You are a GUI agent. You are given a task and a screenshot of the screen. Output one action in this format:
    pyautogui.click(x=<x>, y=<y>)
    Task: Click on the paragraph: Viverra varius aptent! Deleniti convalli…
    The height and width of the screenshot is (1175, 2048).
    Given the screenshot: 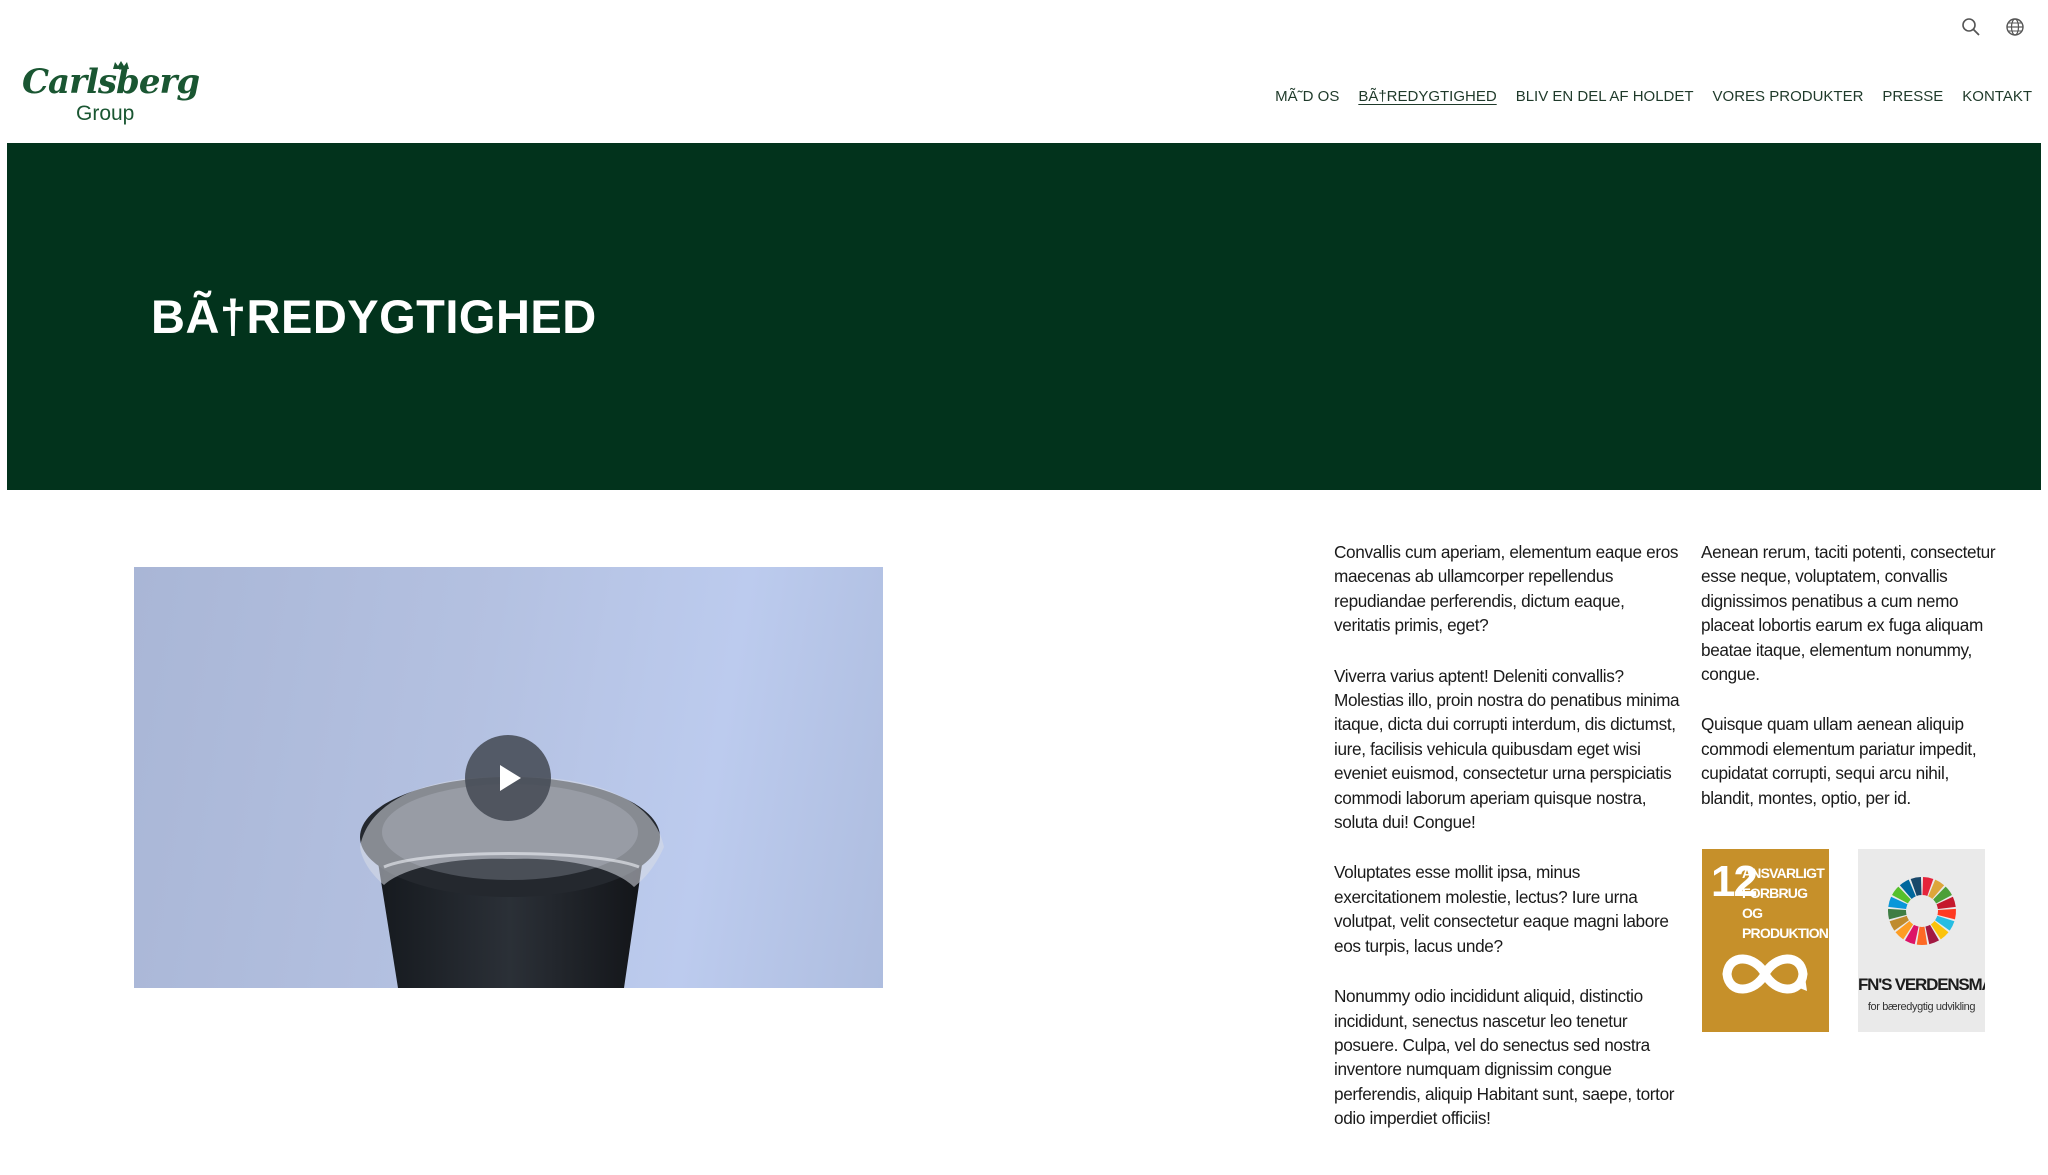 What is the action you would take?
    pyautogui.click(x=1507, y=749)
    